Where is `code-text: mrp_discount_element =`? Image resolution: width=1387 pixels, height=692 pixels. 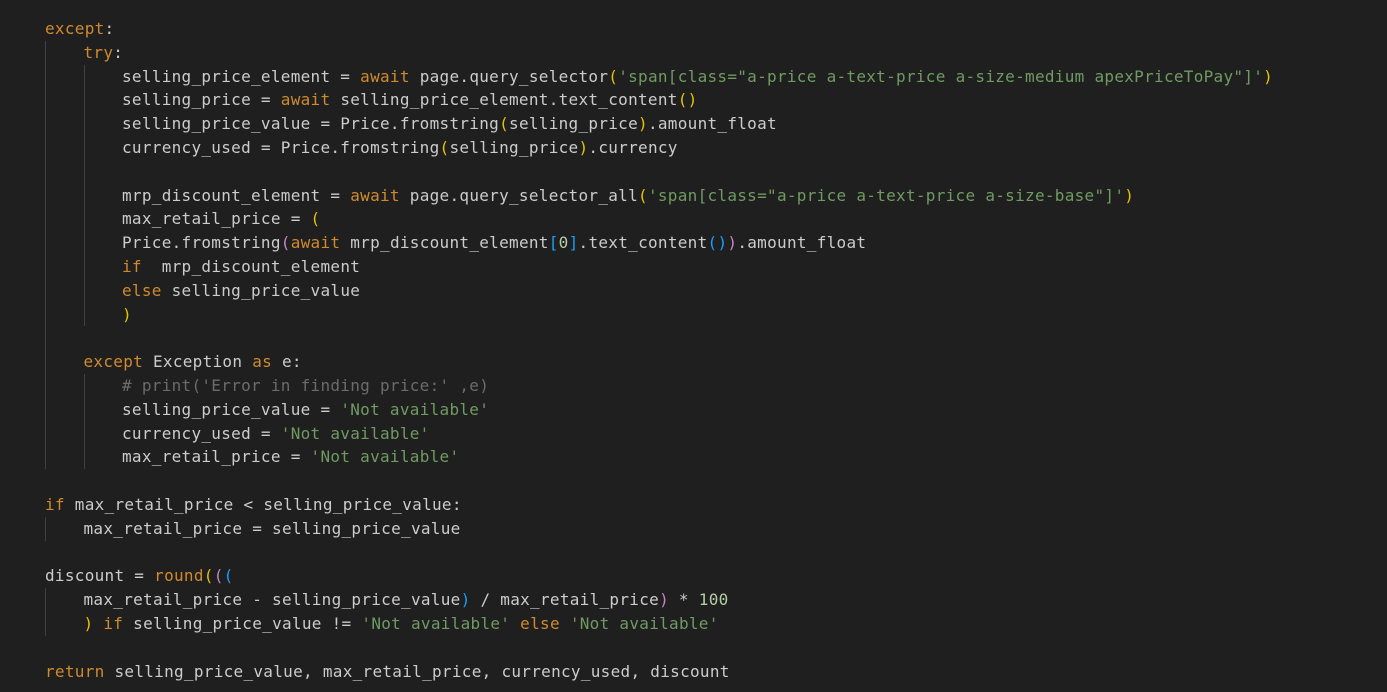
code-text: mrp_discount_element = is located at coordinates (236, 195).